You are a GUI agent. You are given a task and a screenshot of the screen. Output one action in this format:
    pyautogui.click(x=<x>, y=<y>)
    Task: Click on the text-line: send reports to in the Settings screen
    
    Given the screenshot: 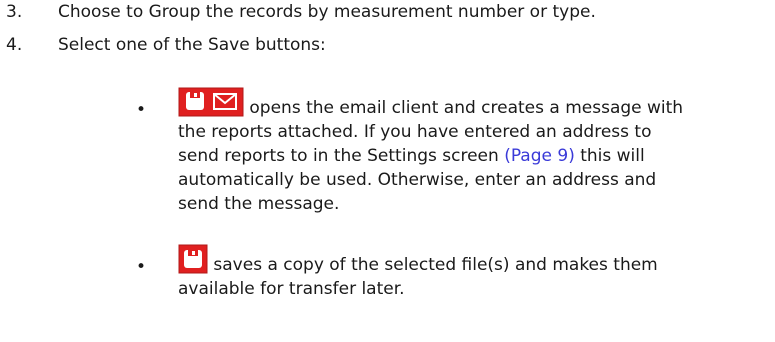 What is the action you would take?
    pyautogui.click(x=341, y=156)
    